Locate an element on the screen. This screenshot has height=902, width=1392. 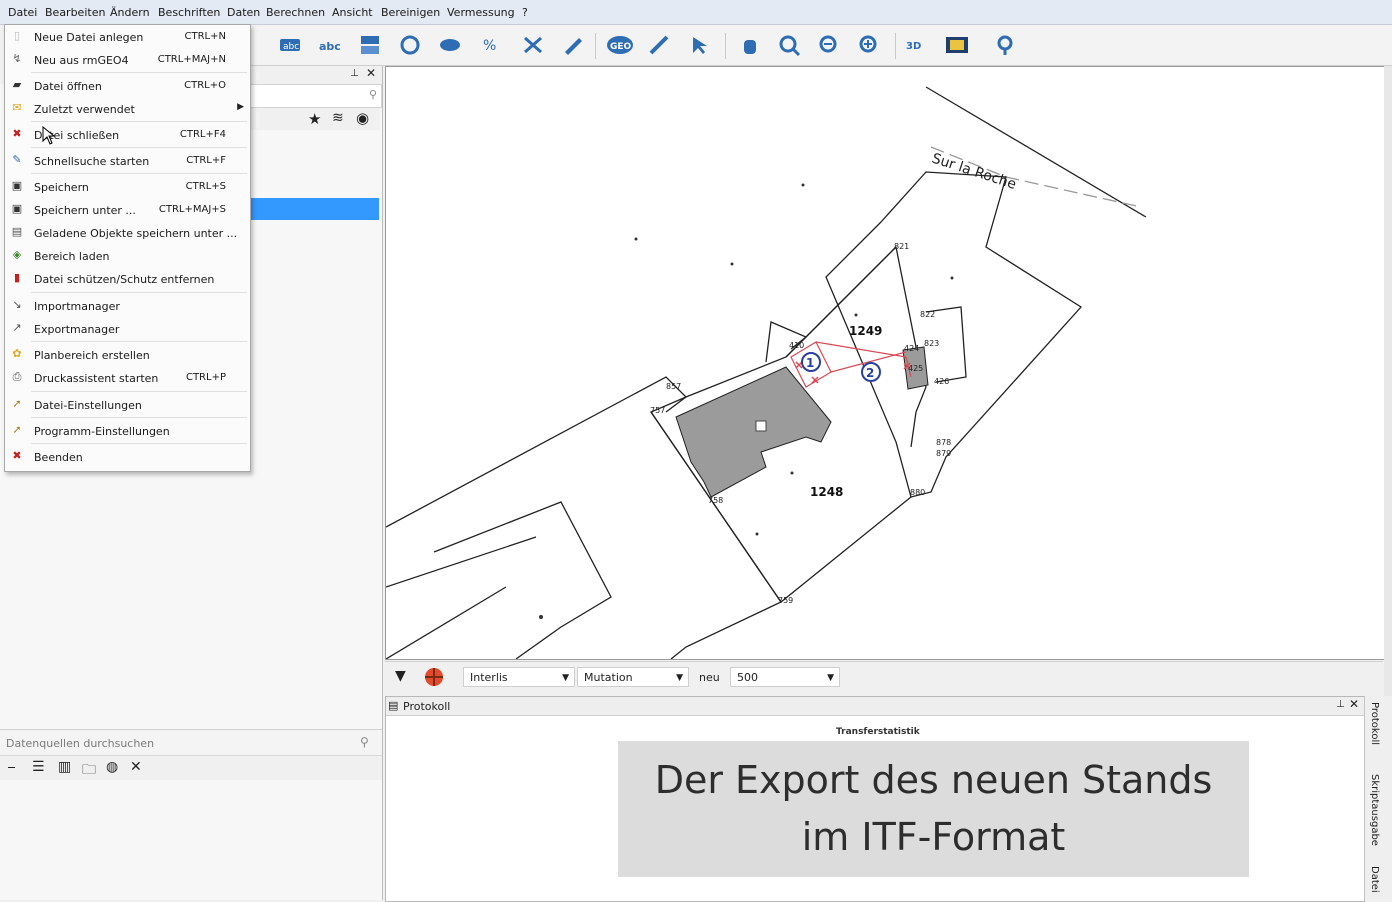
menu-item-new-file: ▯ Neue Datei anlegen CTRL+N is located at coordinates (127, 37).